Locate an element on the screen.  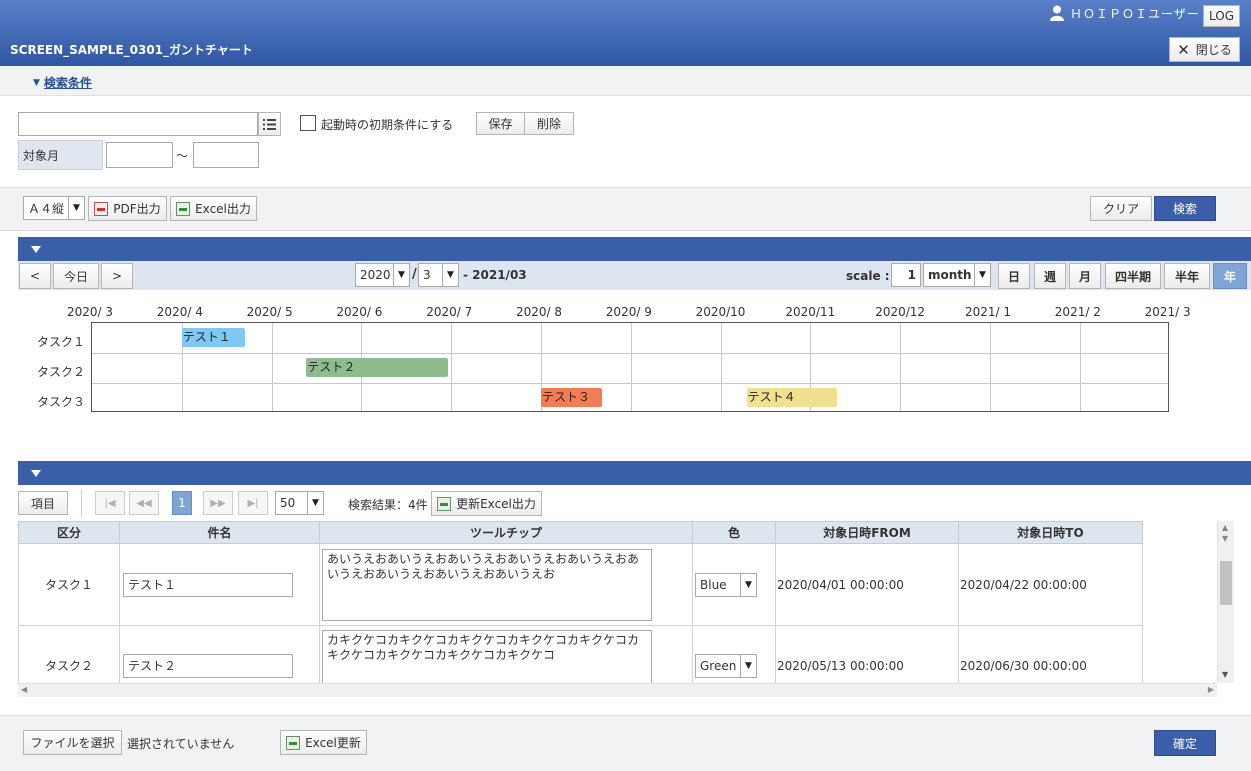
cell-kubun: タスク２ is located at coordinates (69, 654).